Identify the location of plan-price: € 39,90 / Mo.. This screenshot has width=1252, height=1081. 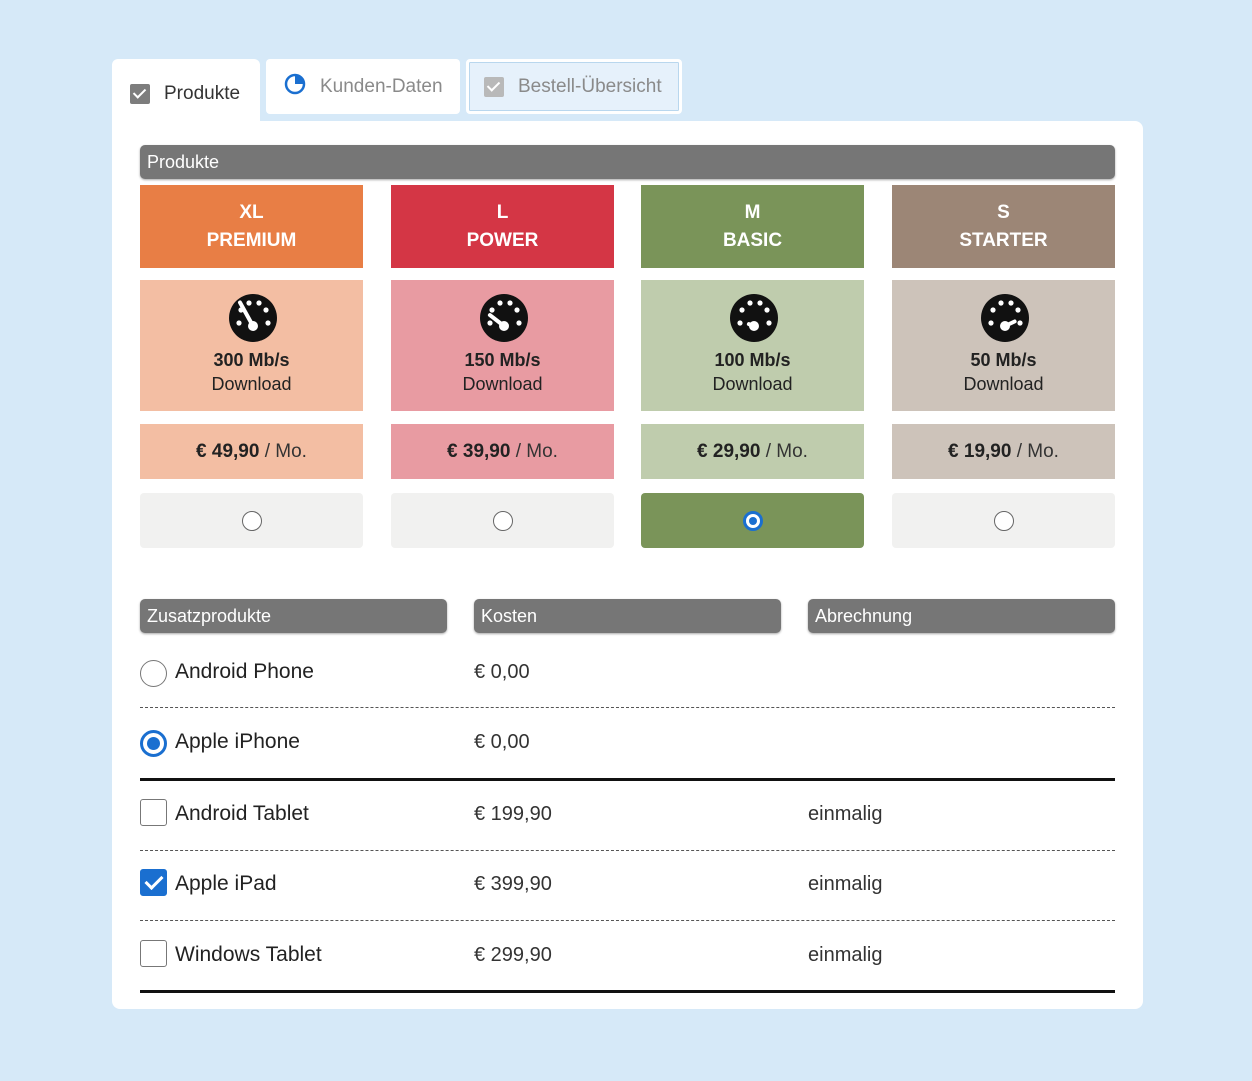
(502, 451).